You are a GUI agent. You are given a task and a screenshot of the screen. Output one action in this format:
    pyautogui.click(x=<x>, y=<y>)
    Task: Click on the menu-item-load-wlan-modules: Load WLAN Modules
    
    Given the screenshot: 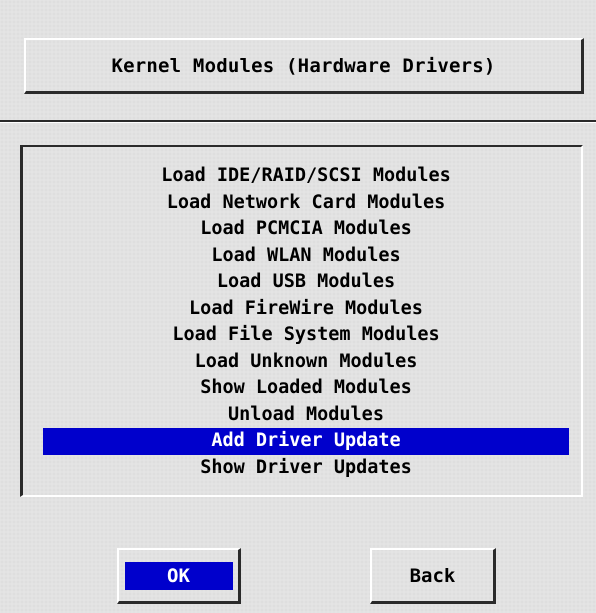 What is the action you would take?
    pyautogui.click(x=306, y=256)
    